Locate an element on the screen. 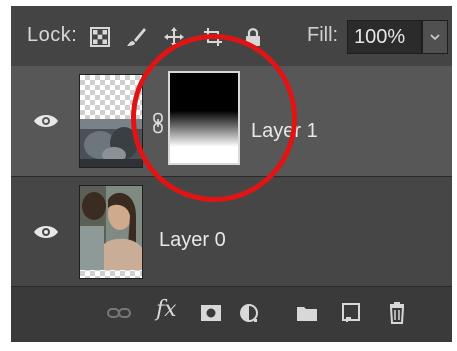 The height and width of the screenshot is (351, 457). layer-mask-thumbnail is located at coordinates (204, 118).